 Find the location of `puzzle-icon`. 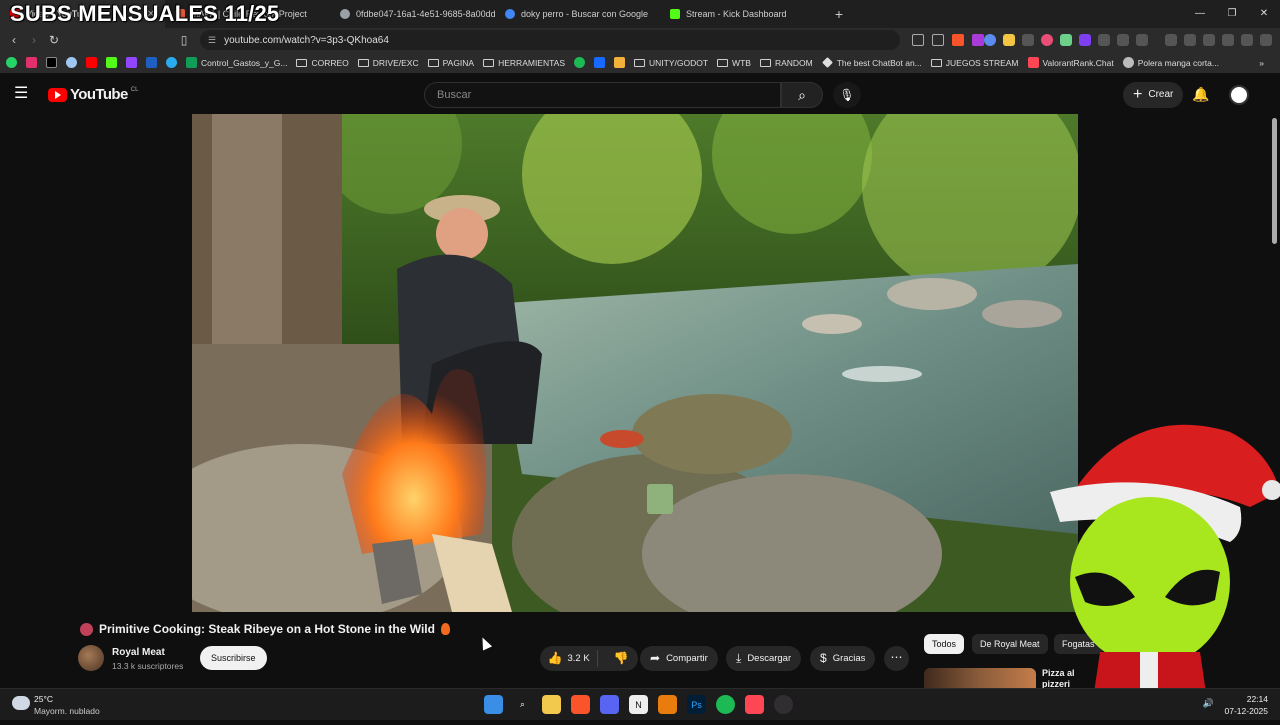

puzzle-icon is located at coordinates (1123, 40).